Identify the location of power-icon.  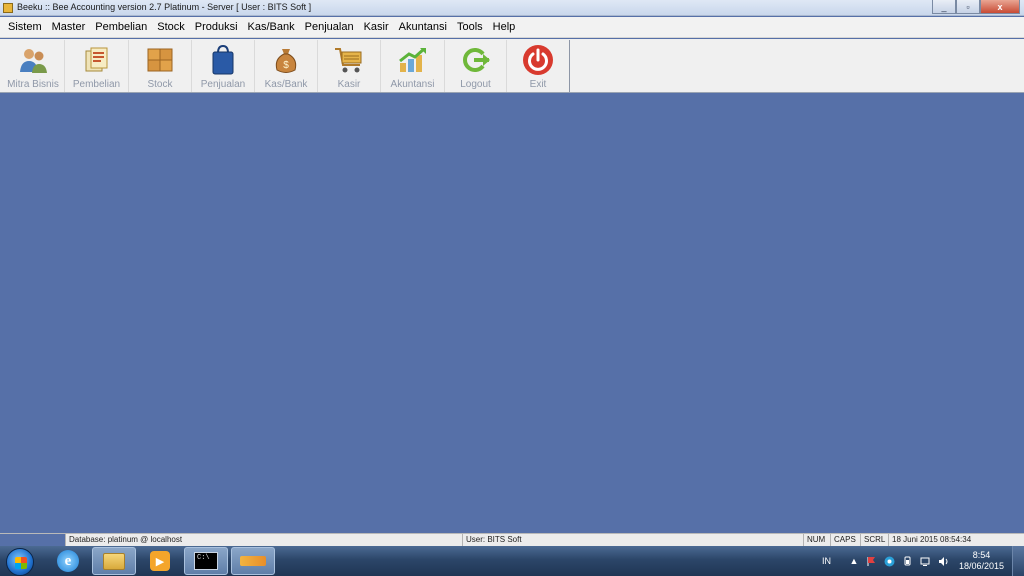
(538, 60).